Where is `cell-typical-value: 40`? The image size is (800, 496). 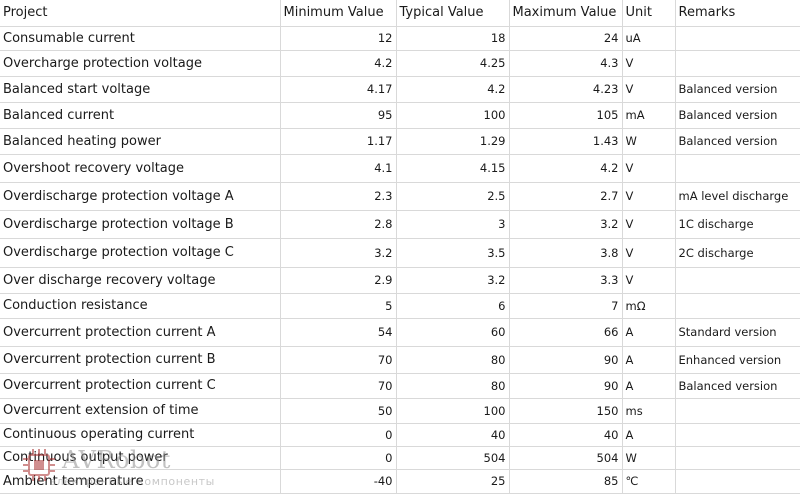 cell-typical-value: 40 is located at coordinates (453, 435).